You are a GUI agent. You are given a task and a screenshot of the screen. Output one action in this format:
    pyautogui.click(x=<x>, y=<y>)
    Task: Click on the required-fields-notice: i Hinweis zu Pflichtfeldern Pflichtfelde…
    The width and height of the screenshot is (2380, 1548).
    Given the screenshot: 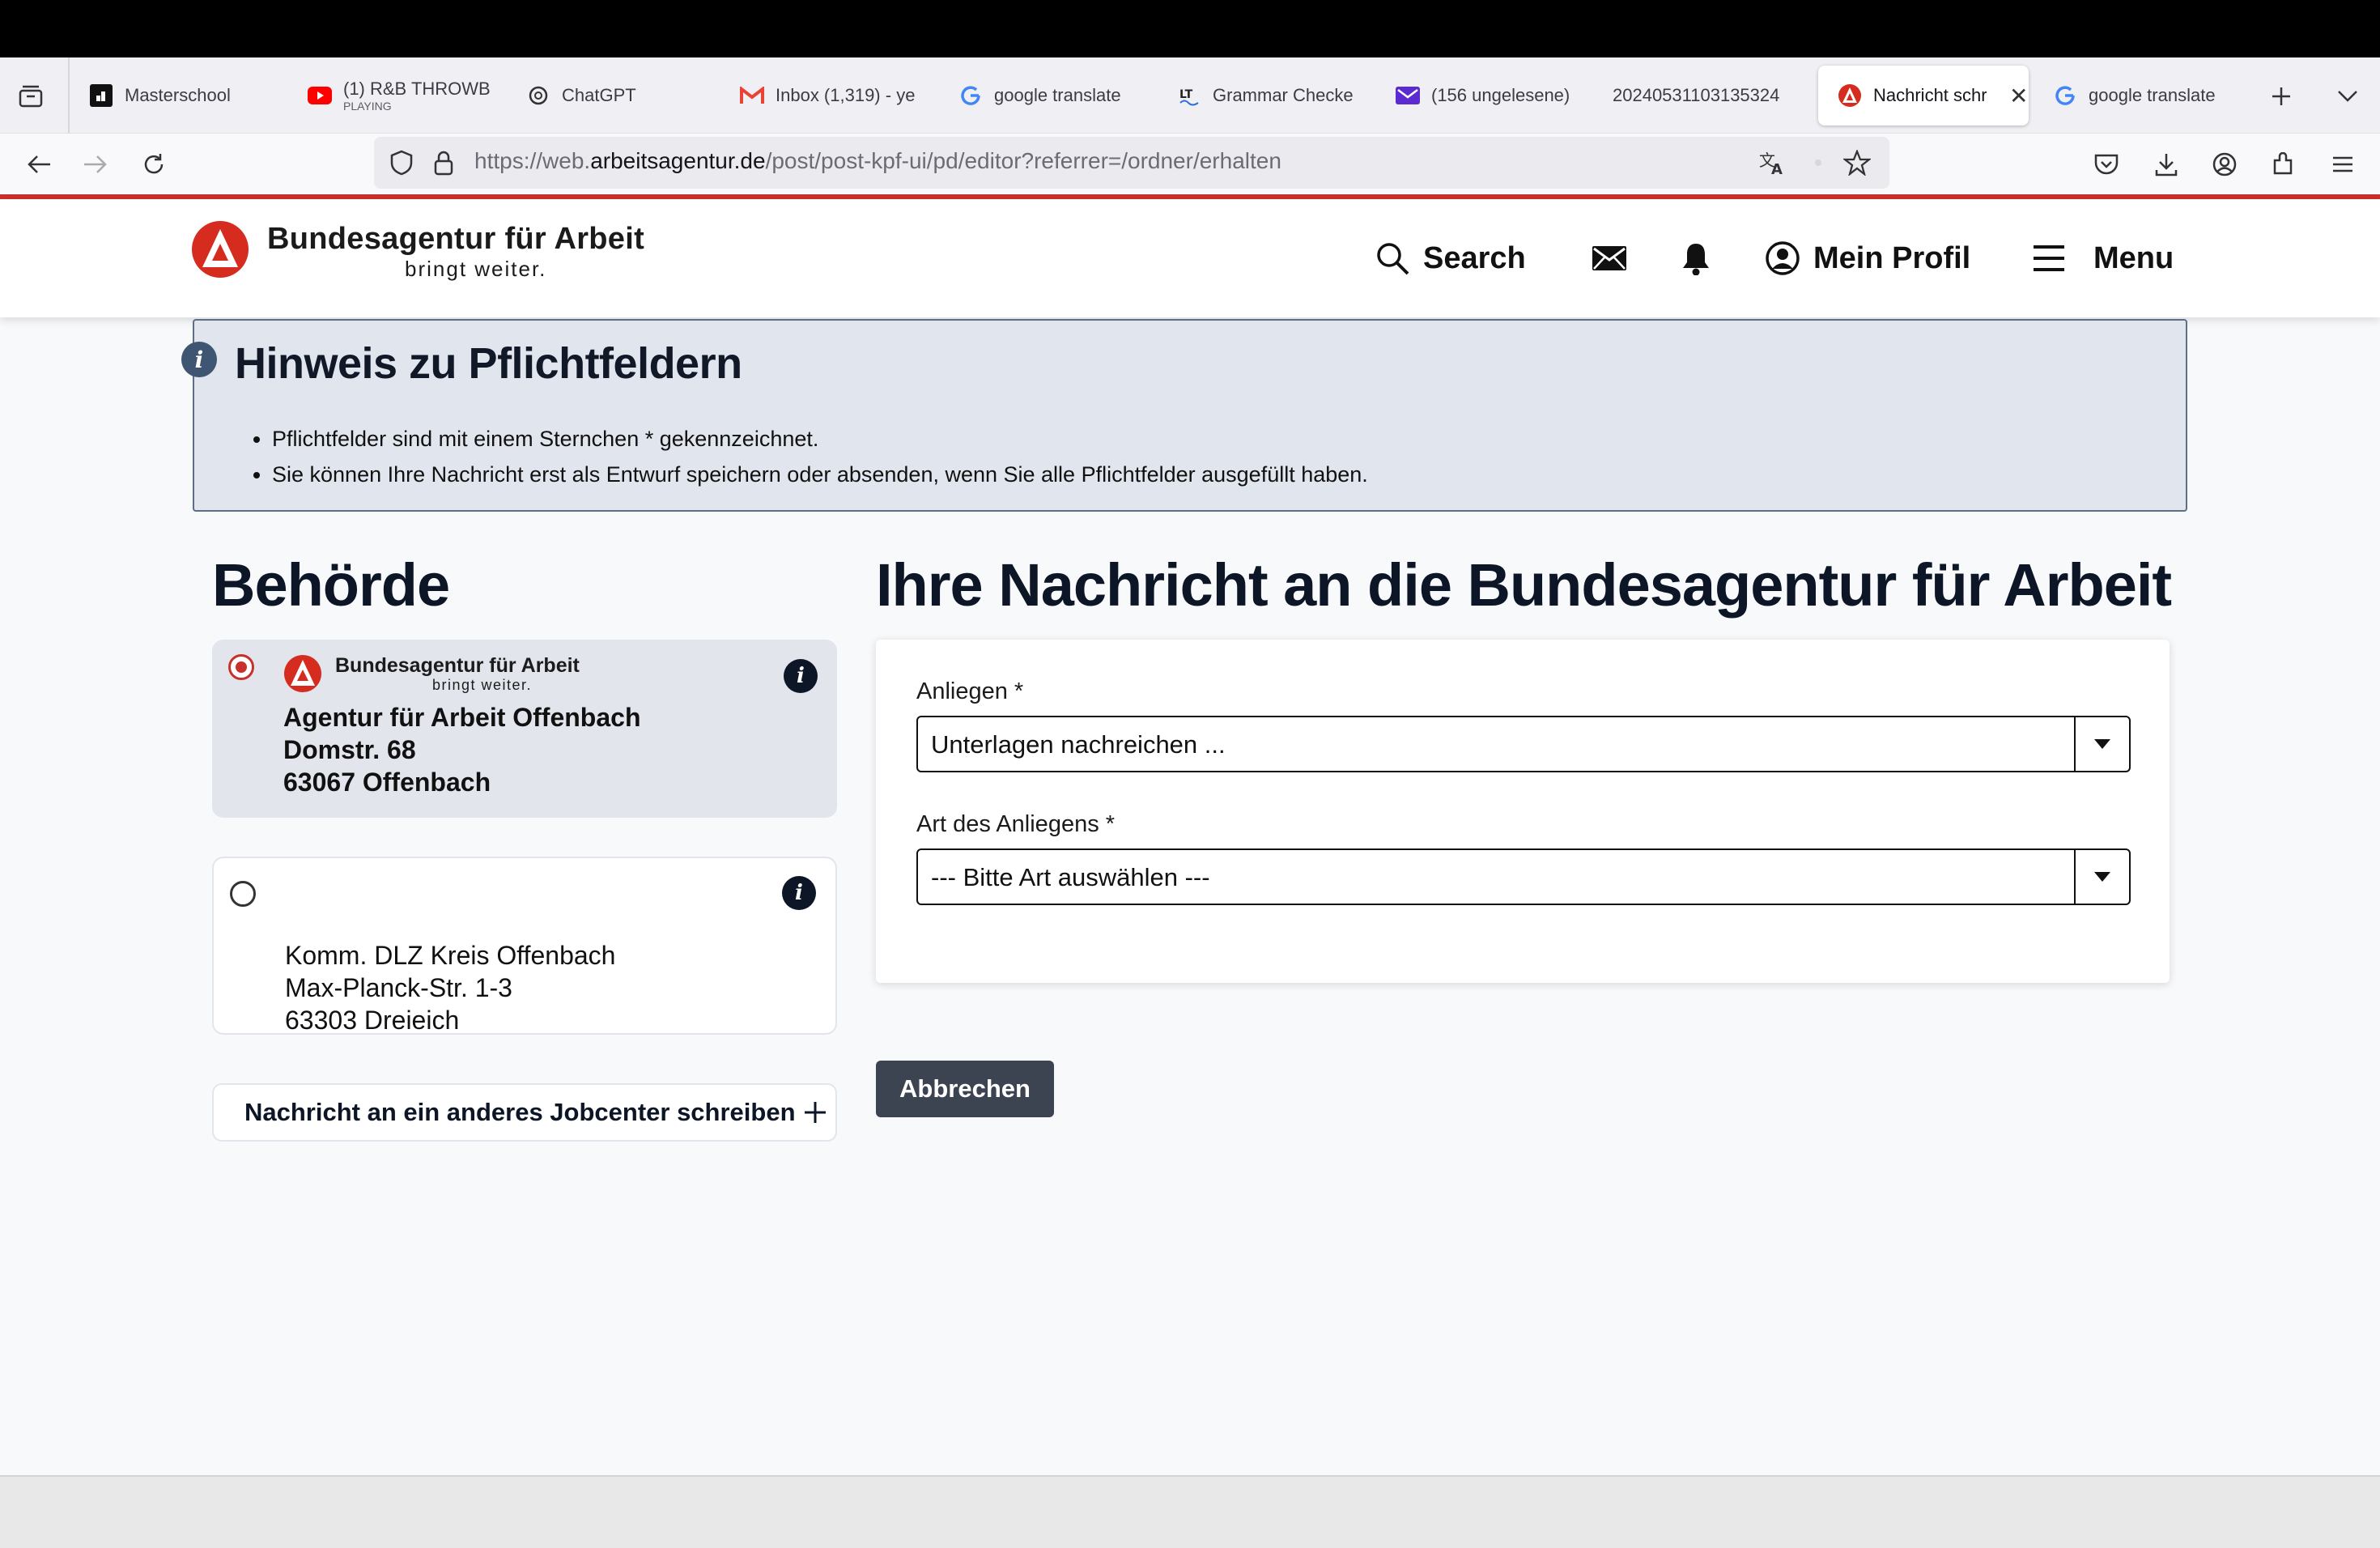 What is the action you would take?
    pyautogui.click(x=1184, y=416)
    